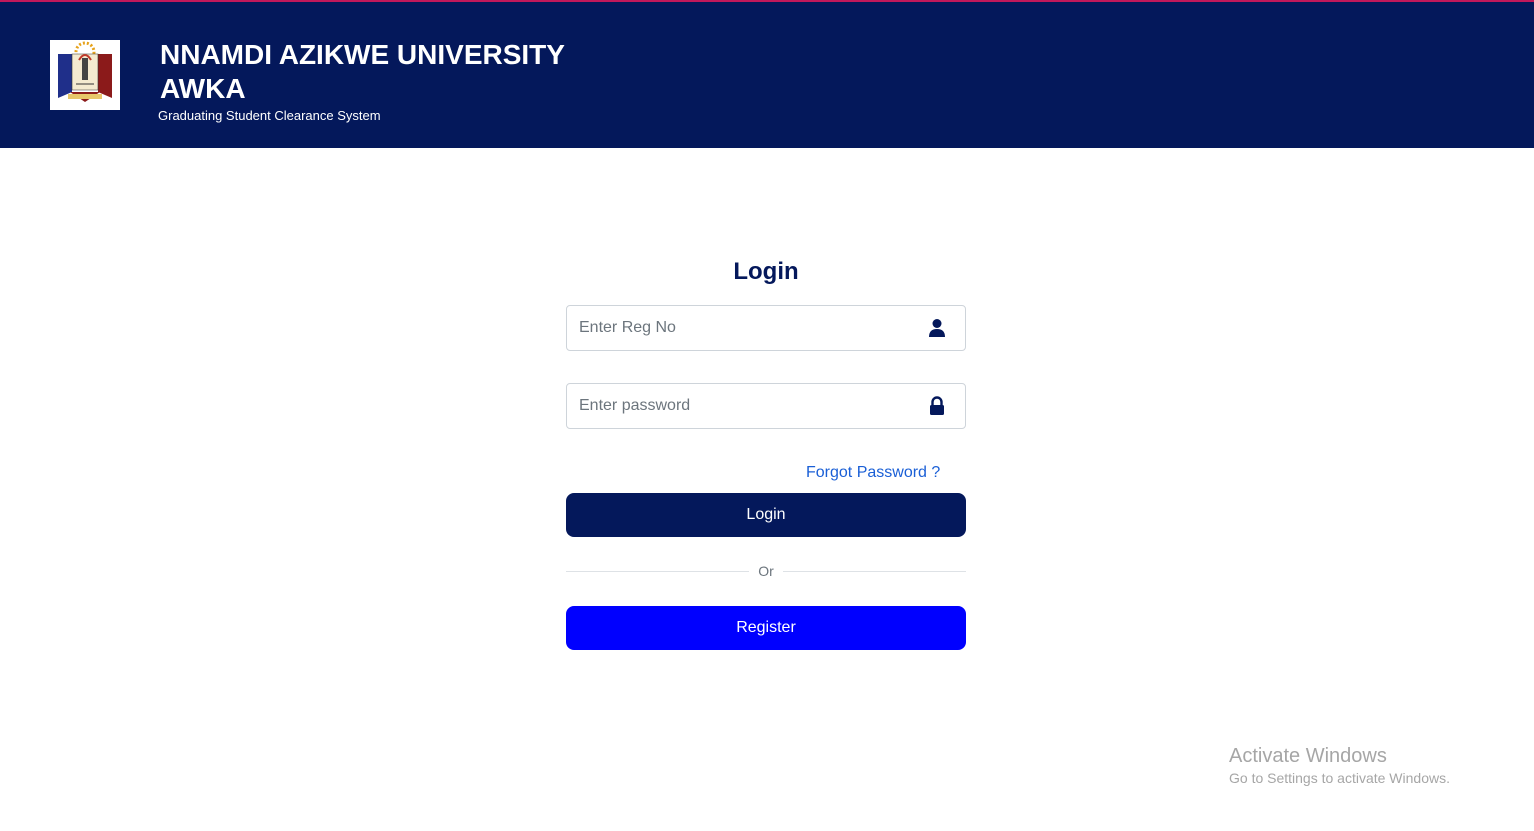 The image size is (1534, 831). What do you see at coordinates (766, 515) in the screenshot?
I see `login-button: Login` at bounding box center [766, 515].